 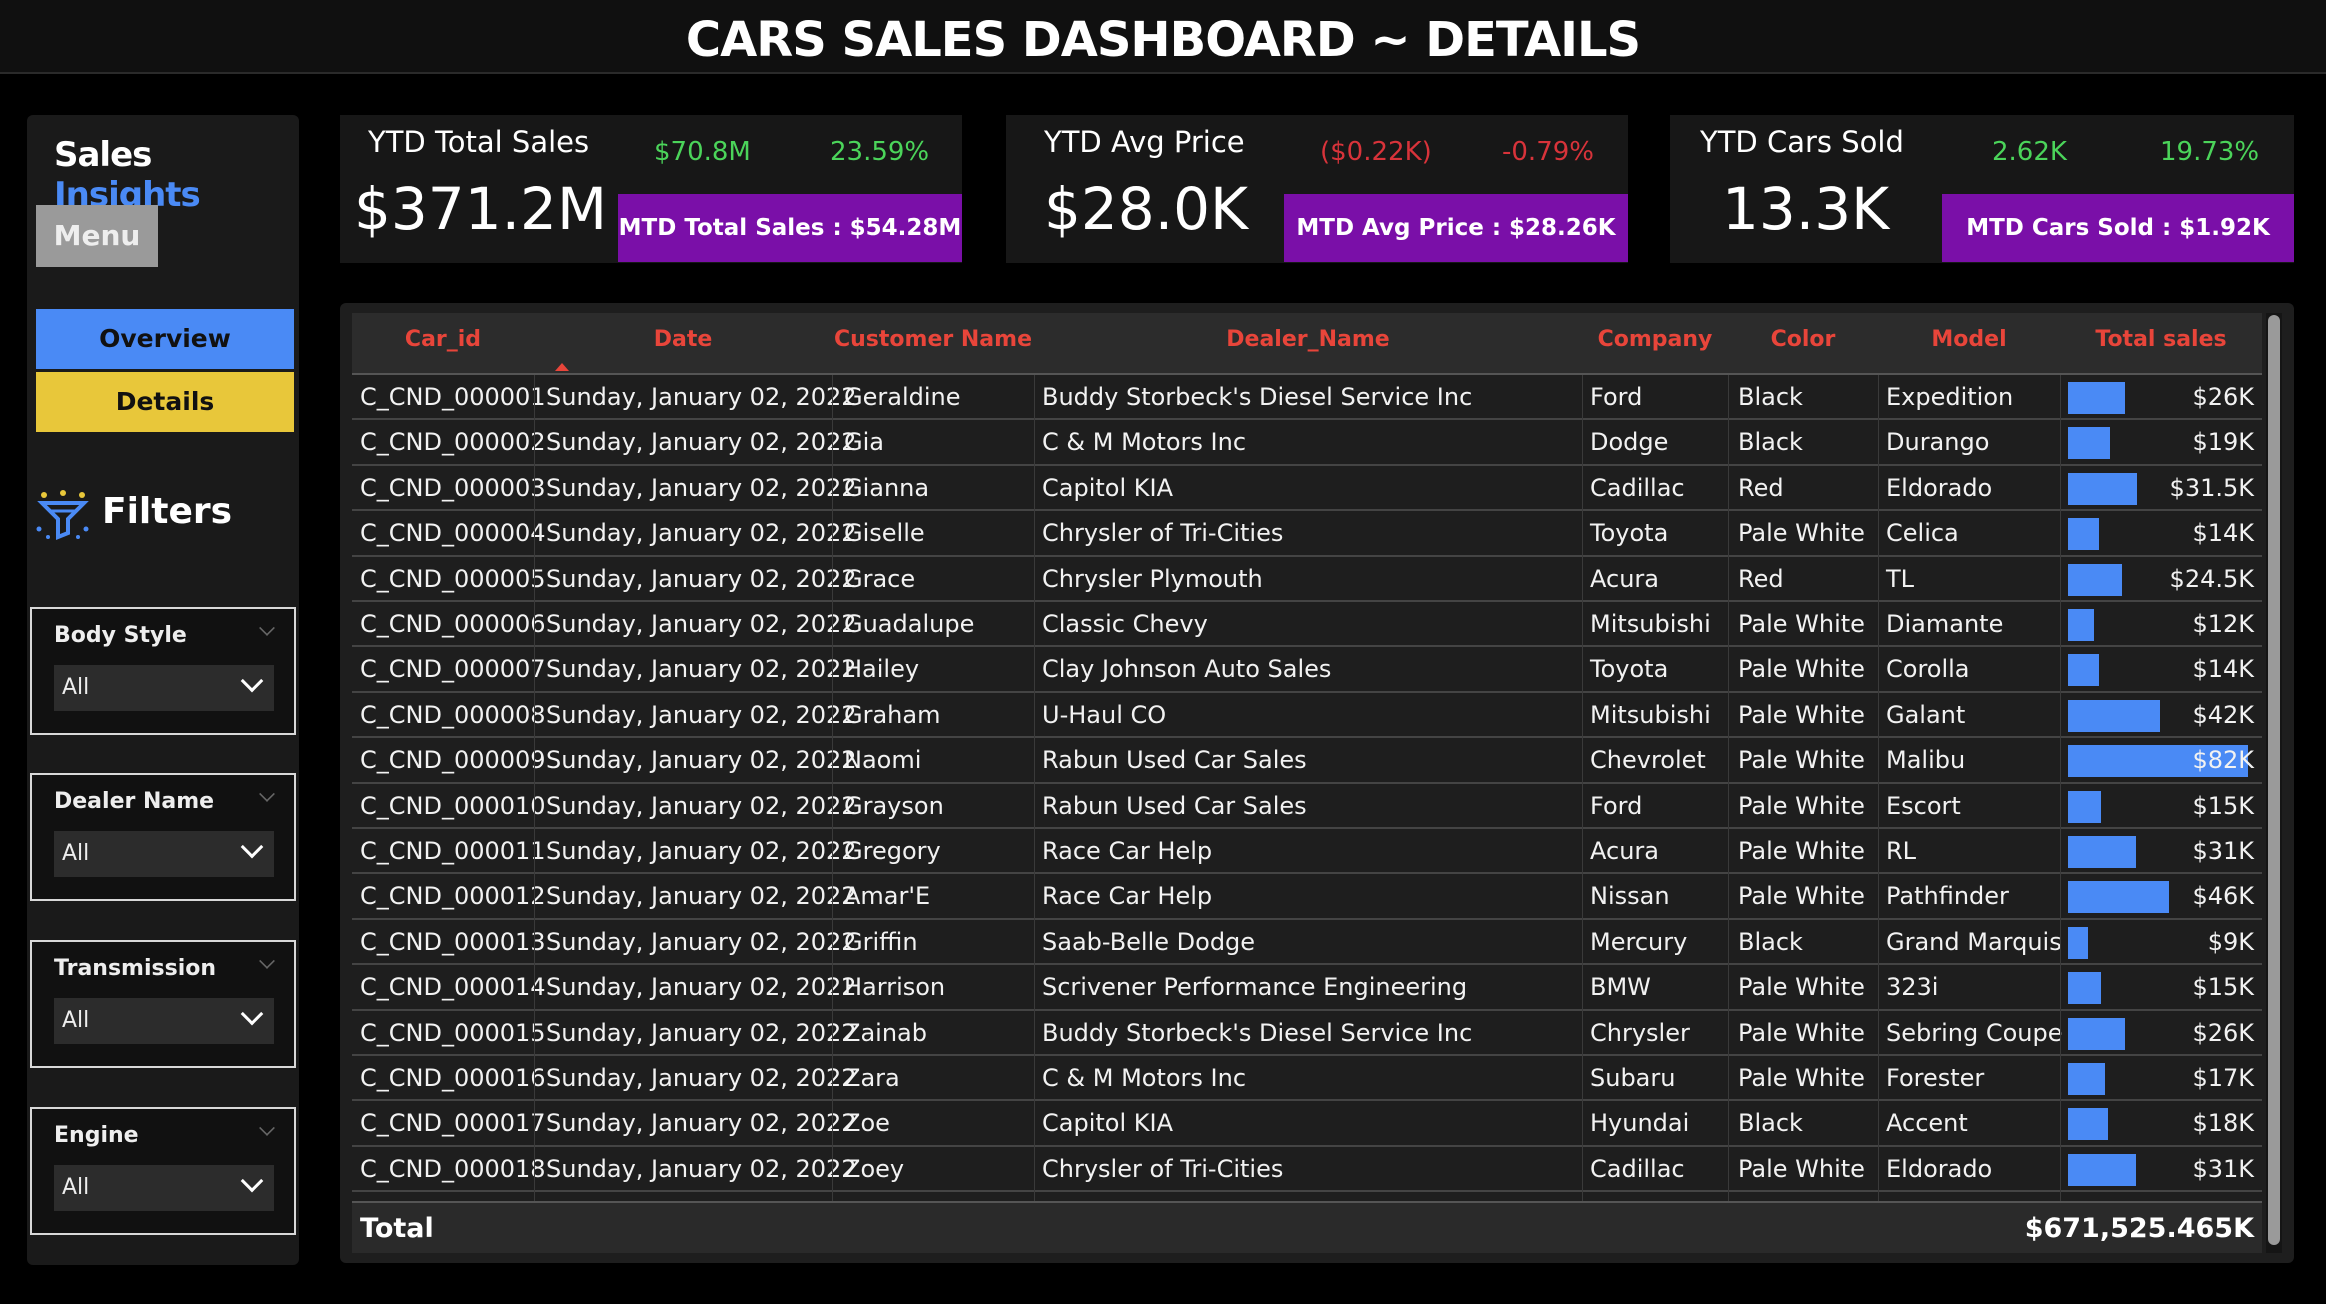 I want to click on cell-customer-name: Geraldine, so click(x=902, y=397).